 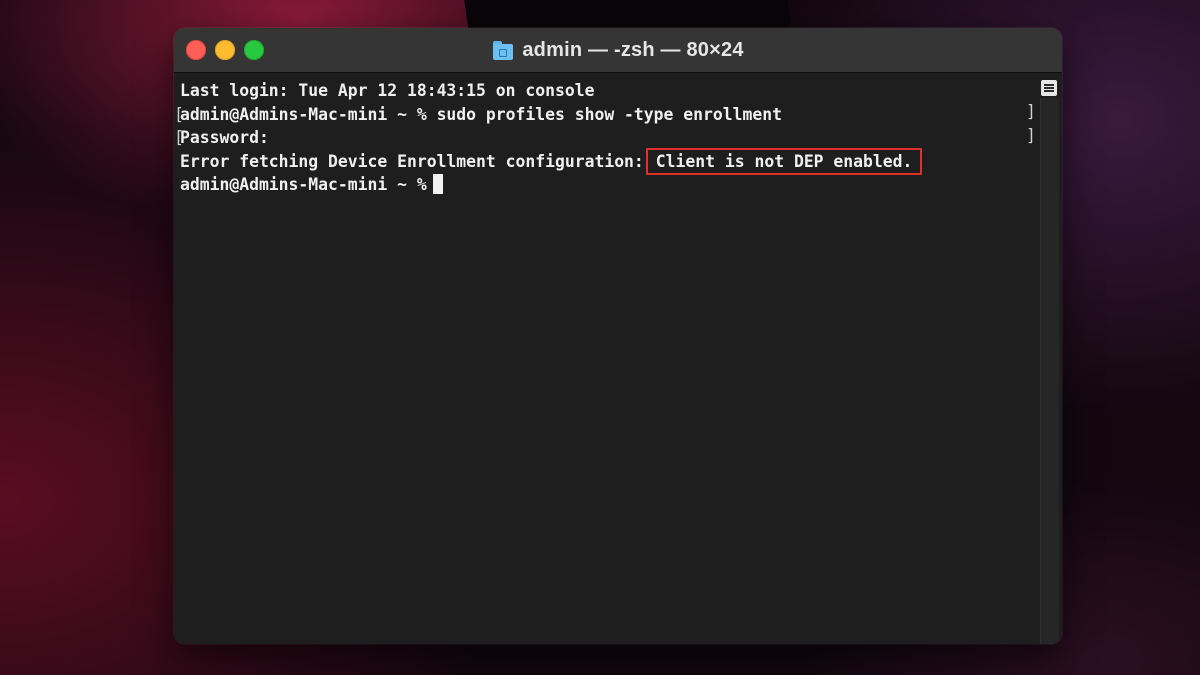 I want to click on terminal-line-prompt: admin@Admins-Mac-mini ~ %, so click(x=551, y=185).